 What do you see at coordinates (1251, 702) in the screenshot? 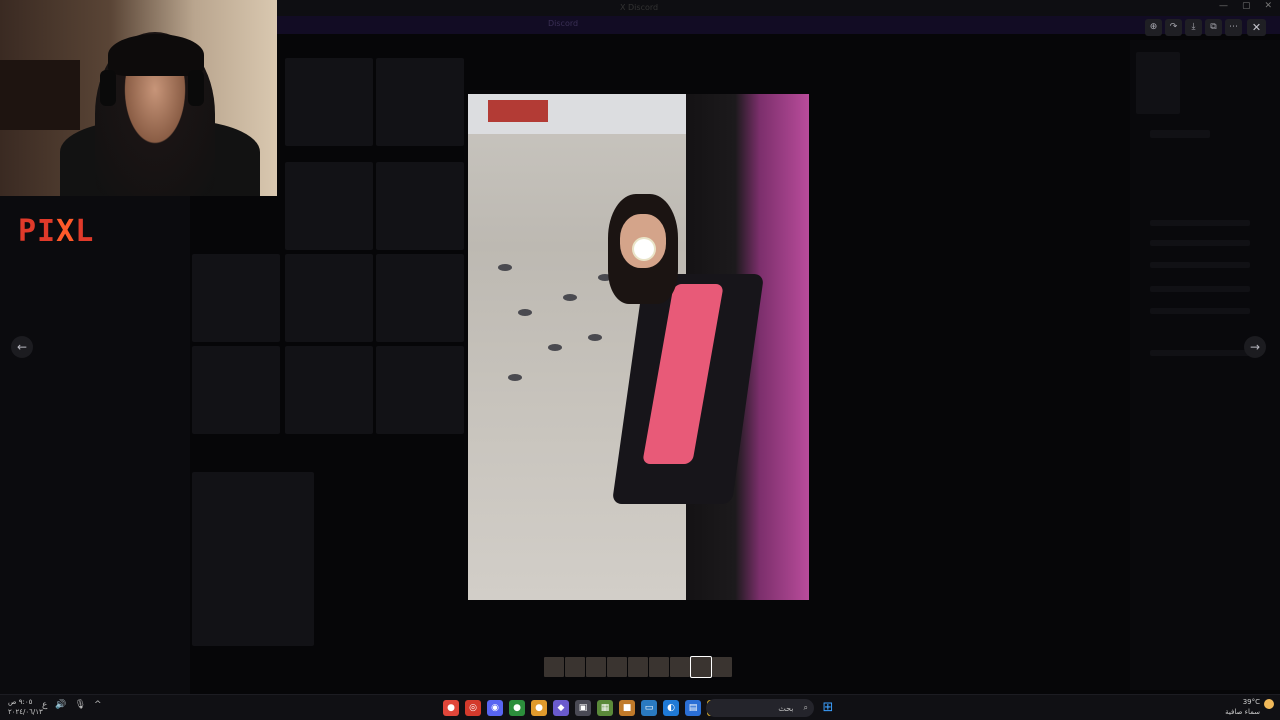
I see `weather-temperature: 39°C` at bounding box center [1251, 702].